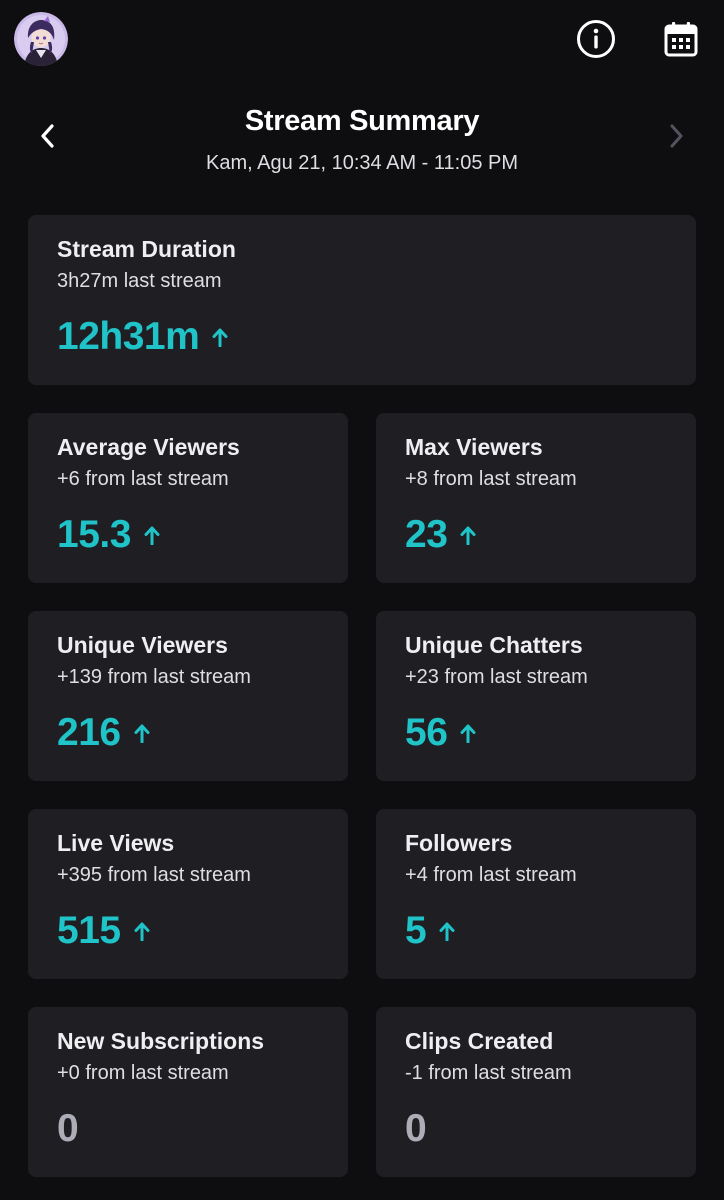 The height and width of the screenshot is (1200, 724). Describe the element at coordinates (536, 1092) in the screenshot. I see `stat-card-clips-created: Clips Created -1 from last stream 0` at that location.